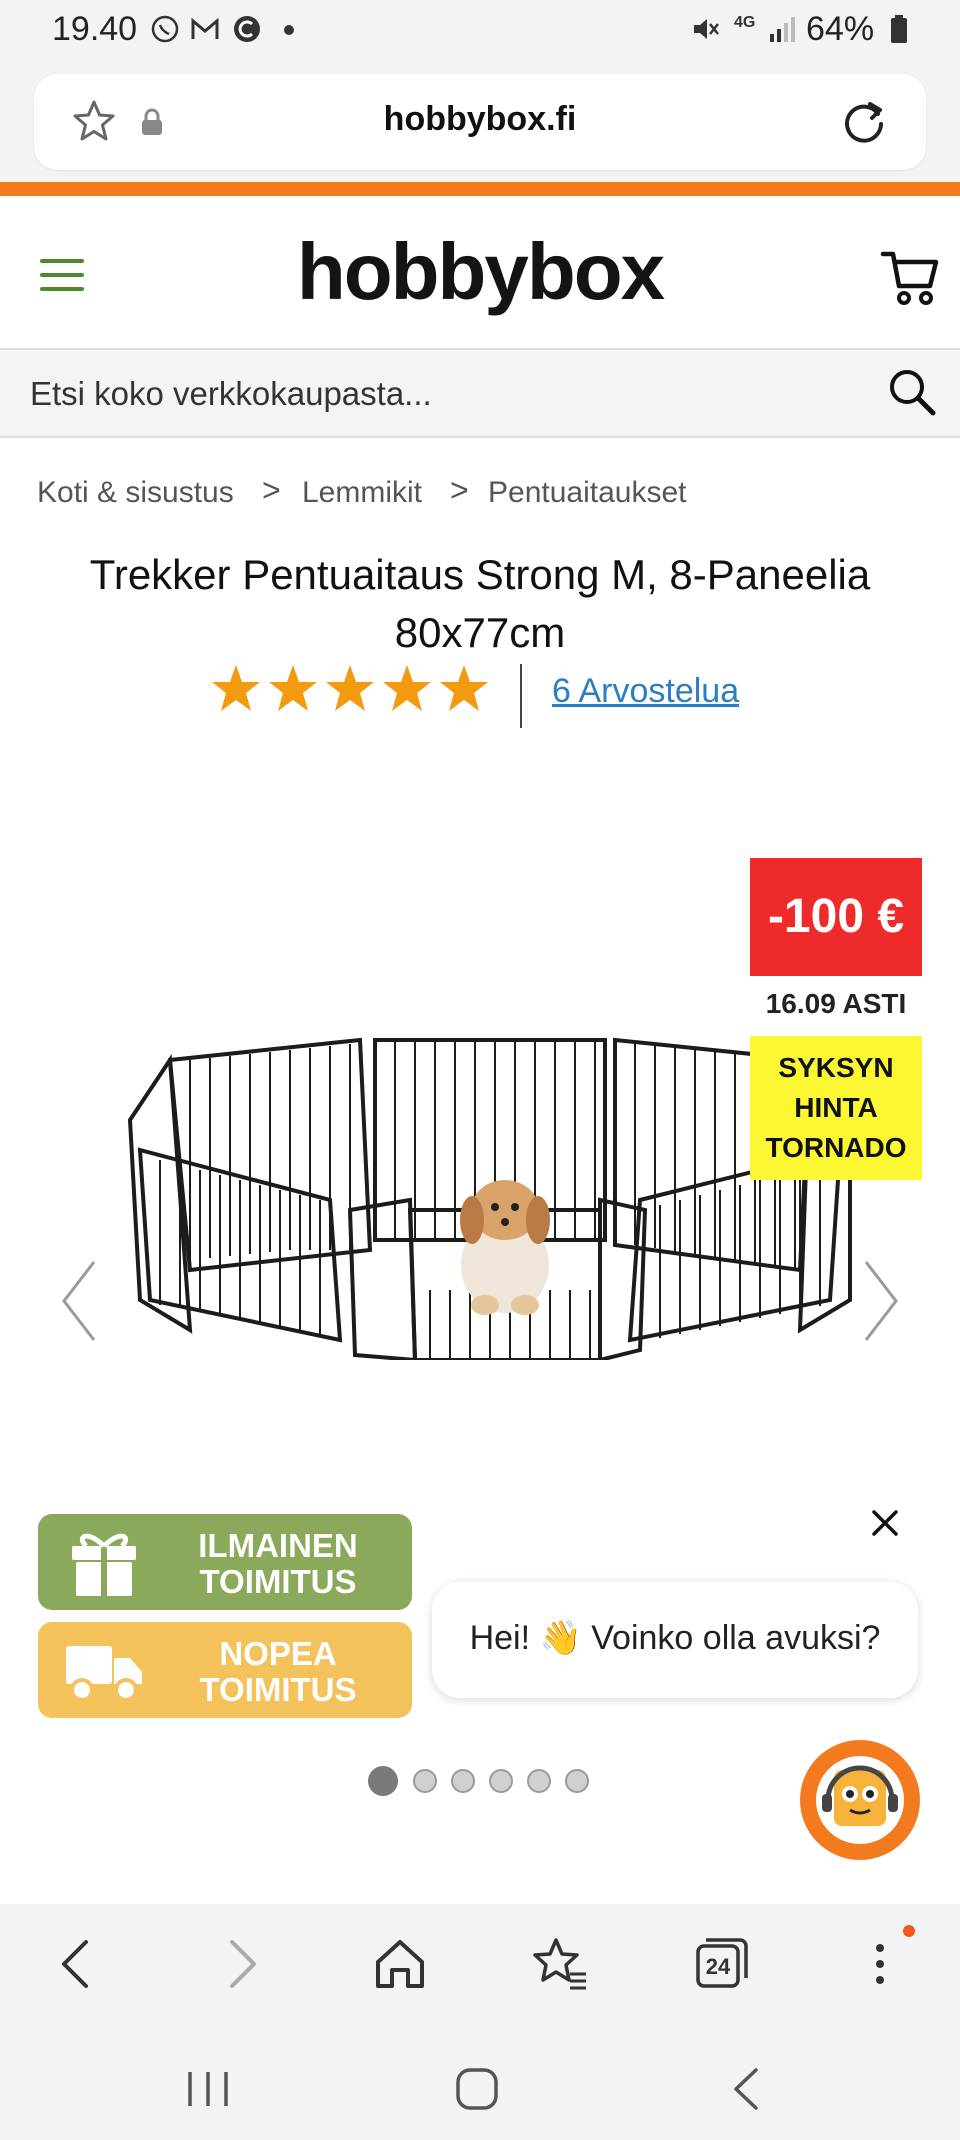  What do you see at coordinates (440, 394) in the screenshot?
I see `search-input` at bounding box center [440, 394].